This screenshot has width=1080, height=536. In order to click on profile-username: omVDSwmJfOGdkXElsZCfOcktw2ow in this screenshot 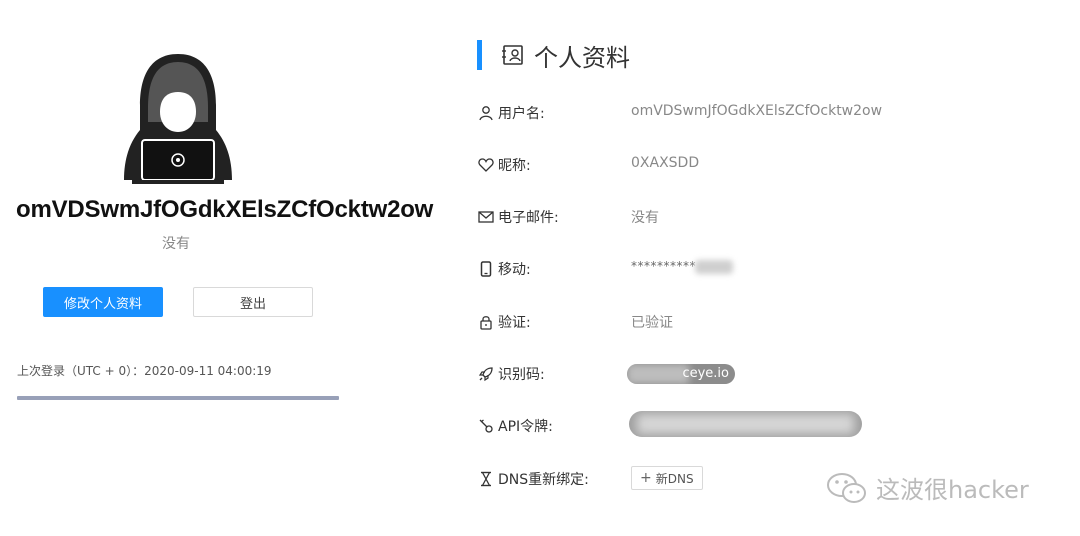, I will do `click(225, 209)`.